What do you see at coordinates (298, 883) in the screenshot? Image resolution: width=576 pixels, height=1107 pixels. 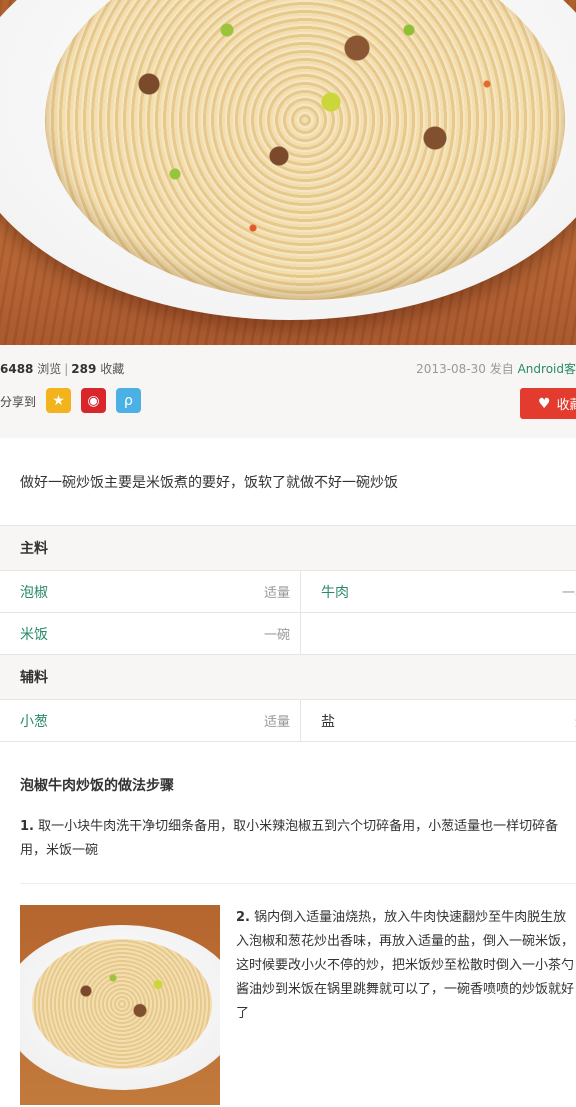 I see `step-divider` at bounding box center [298, 883].